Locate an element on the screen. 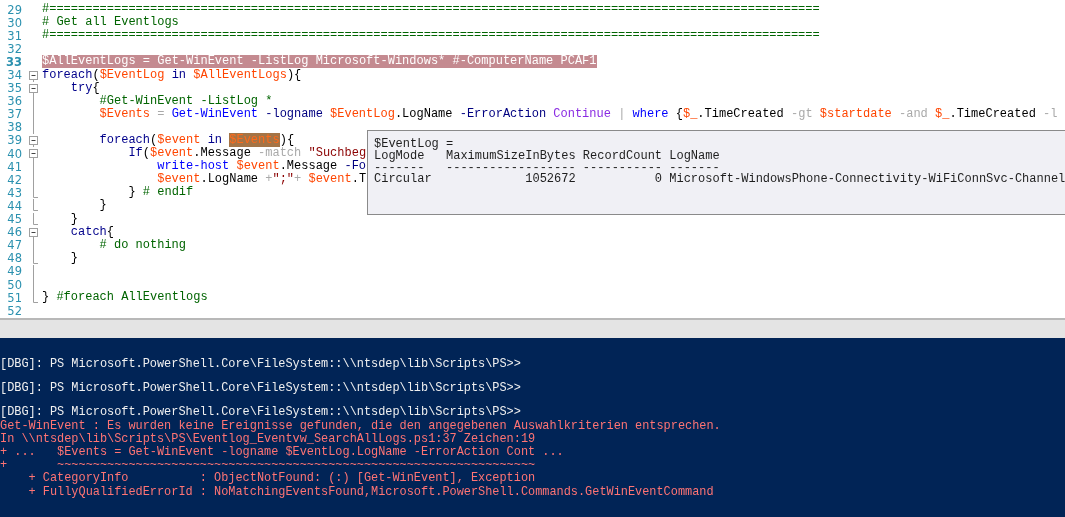 Image resolution: width=1065 pixels, height=517 pixels. line-number: 50 is located at coordinates (14, 284).